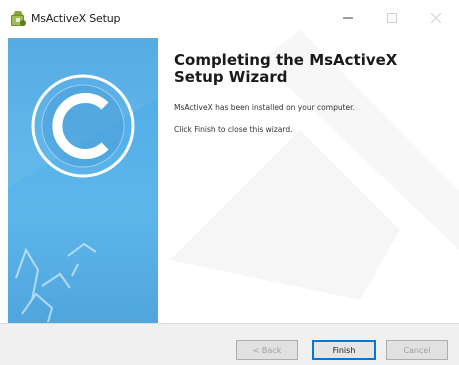  Describe the element at coordinates (18, 19) in the screenshot. I see `installer-app-icon` at that location.